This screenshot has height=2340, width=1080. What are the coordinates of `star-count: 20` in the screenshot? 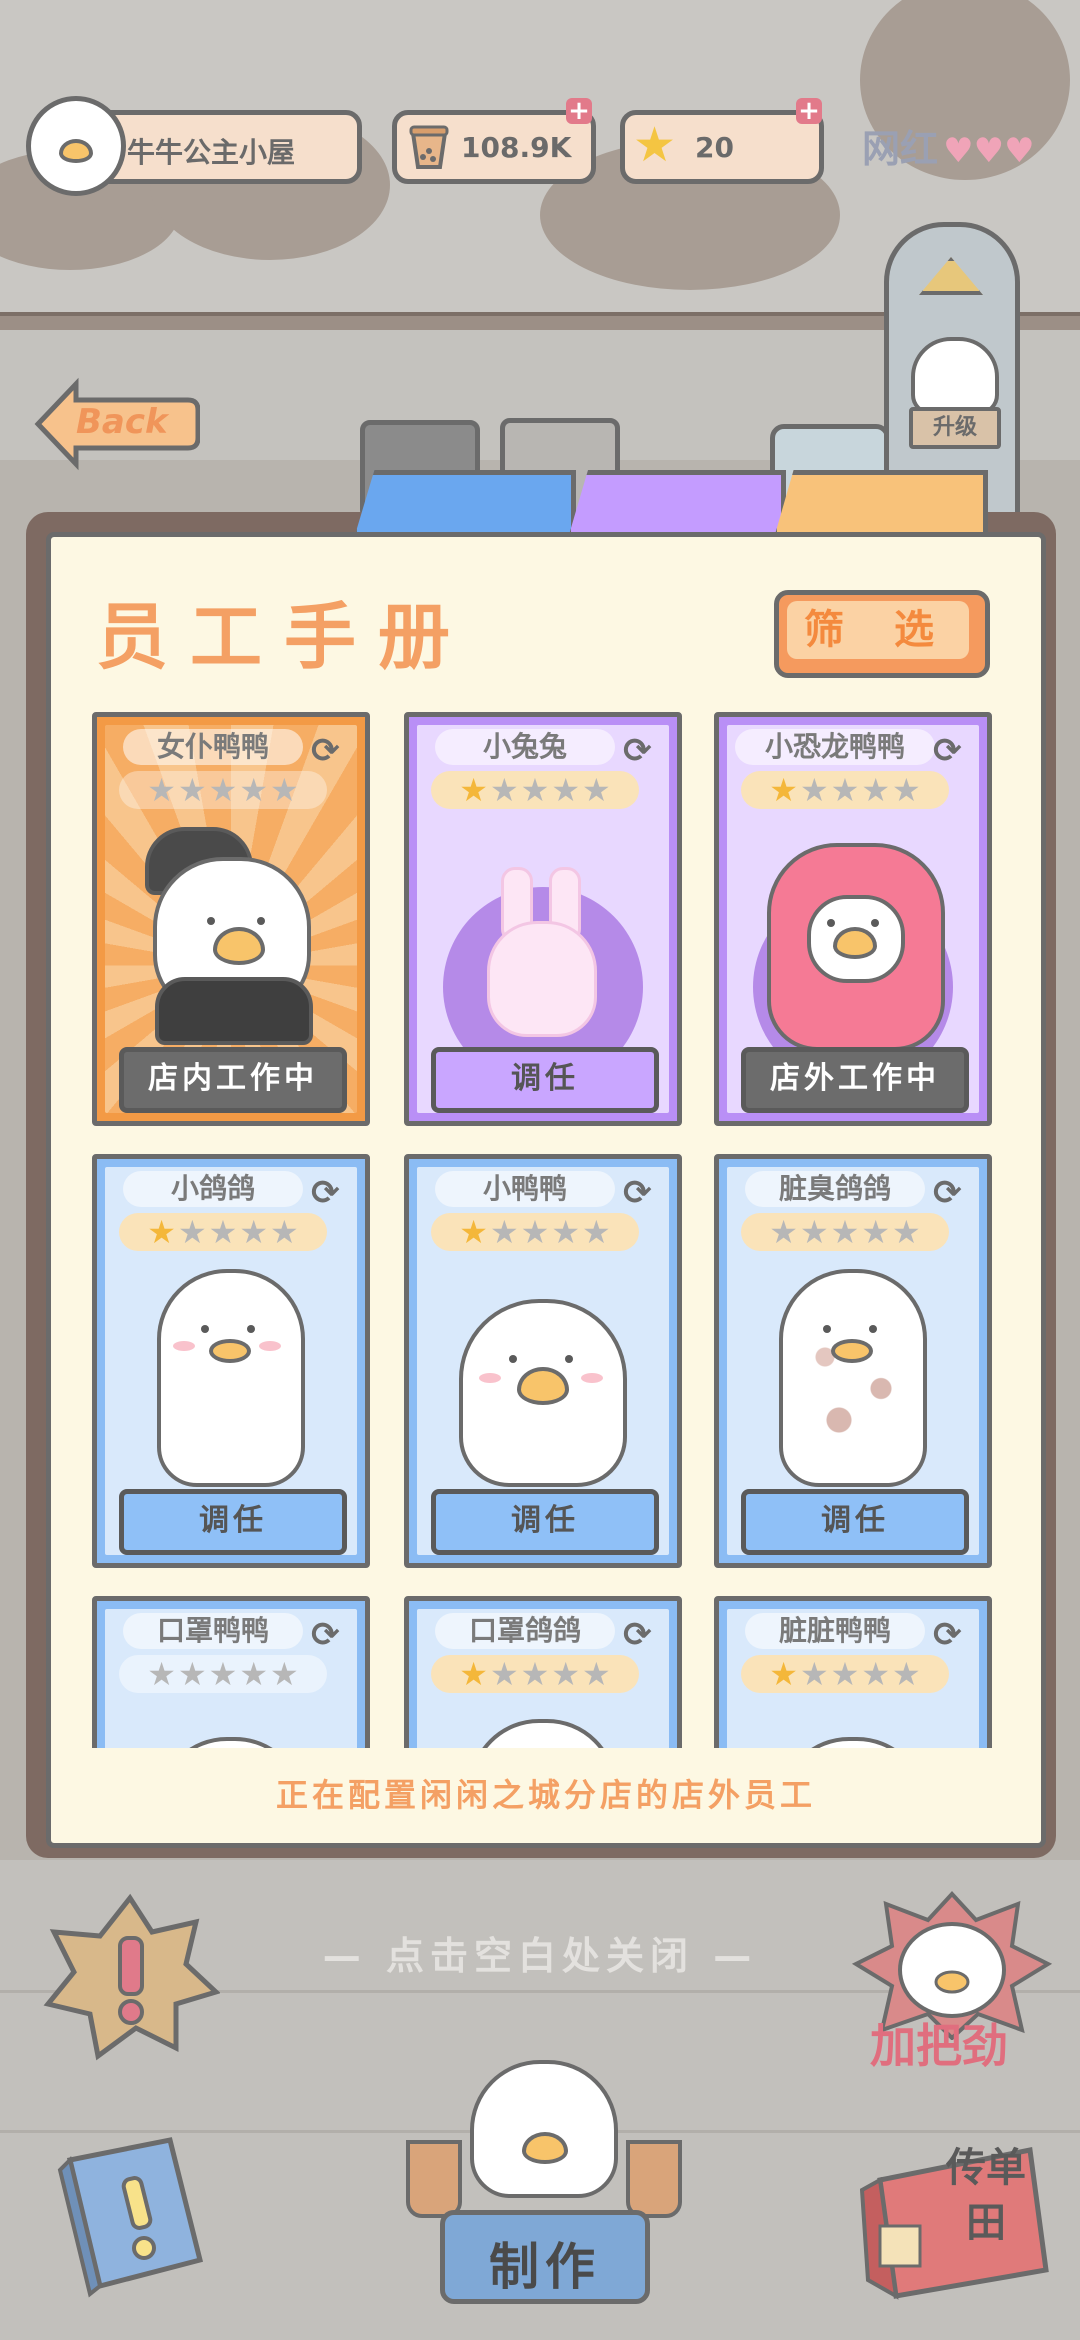 It's located at (714, 147).